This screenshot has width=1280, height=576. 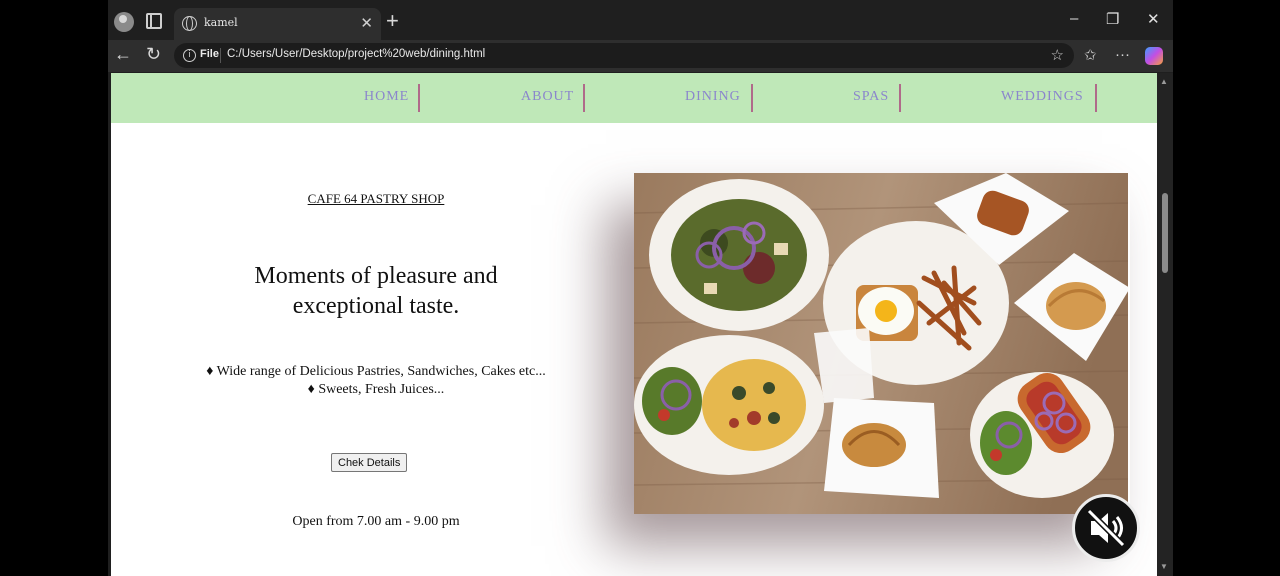 I want to click on headline-line-1: Moments of pleasure and, so click(x=376, y=276).